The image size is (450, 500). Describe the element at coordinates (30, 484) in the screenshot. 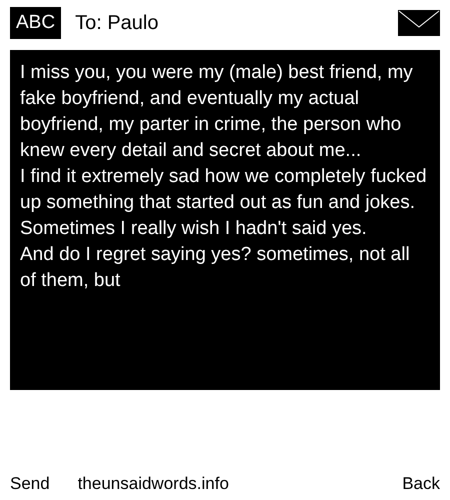

I see `send-softkey: Send` at that location.